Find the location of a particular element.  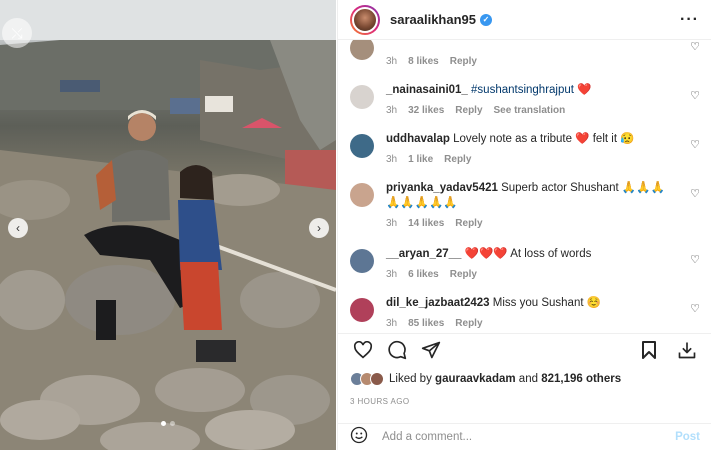

carousel-dot is located at coordinates (172, 423).